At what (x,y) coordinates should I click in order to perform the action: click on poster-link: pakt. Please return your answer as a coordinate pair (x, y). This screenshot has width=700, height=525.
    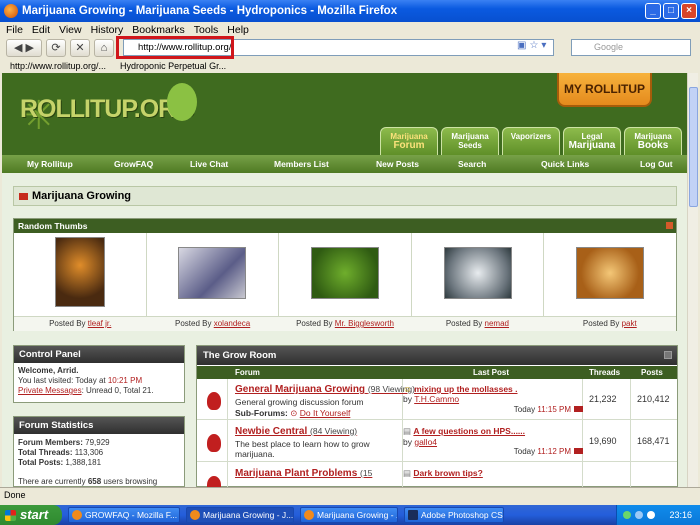
    Looking at the image, I should click on (629, 323).